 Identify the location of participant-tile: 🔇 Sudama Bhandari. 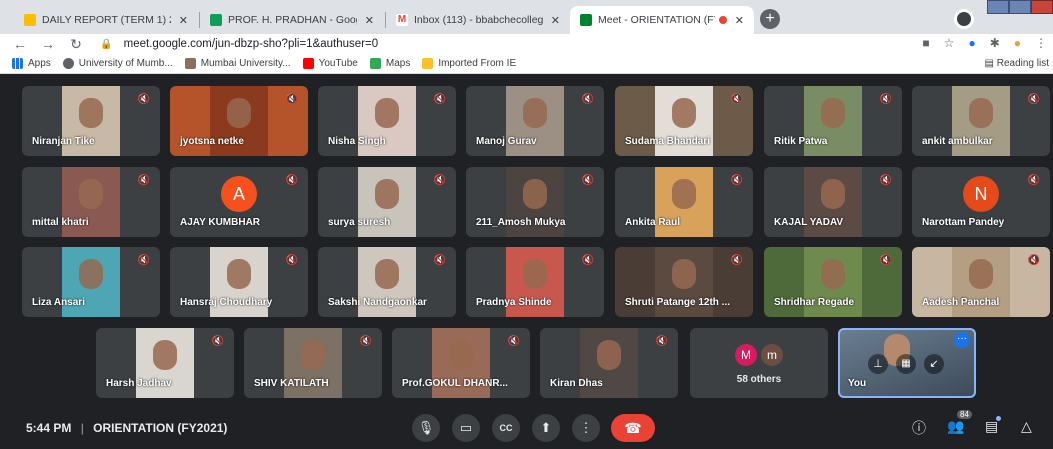
(684, 121).